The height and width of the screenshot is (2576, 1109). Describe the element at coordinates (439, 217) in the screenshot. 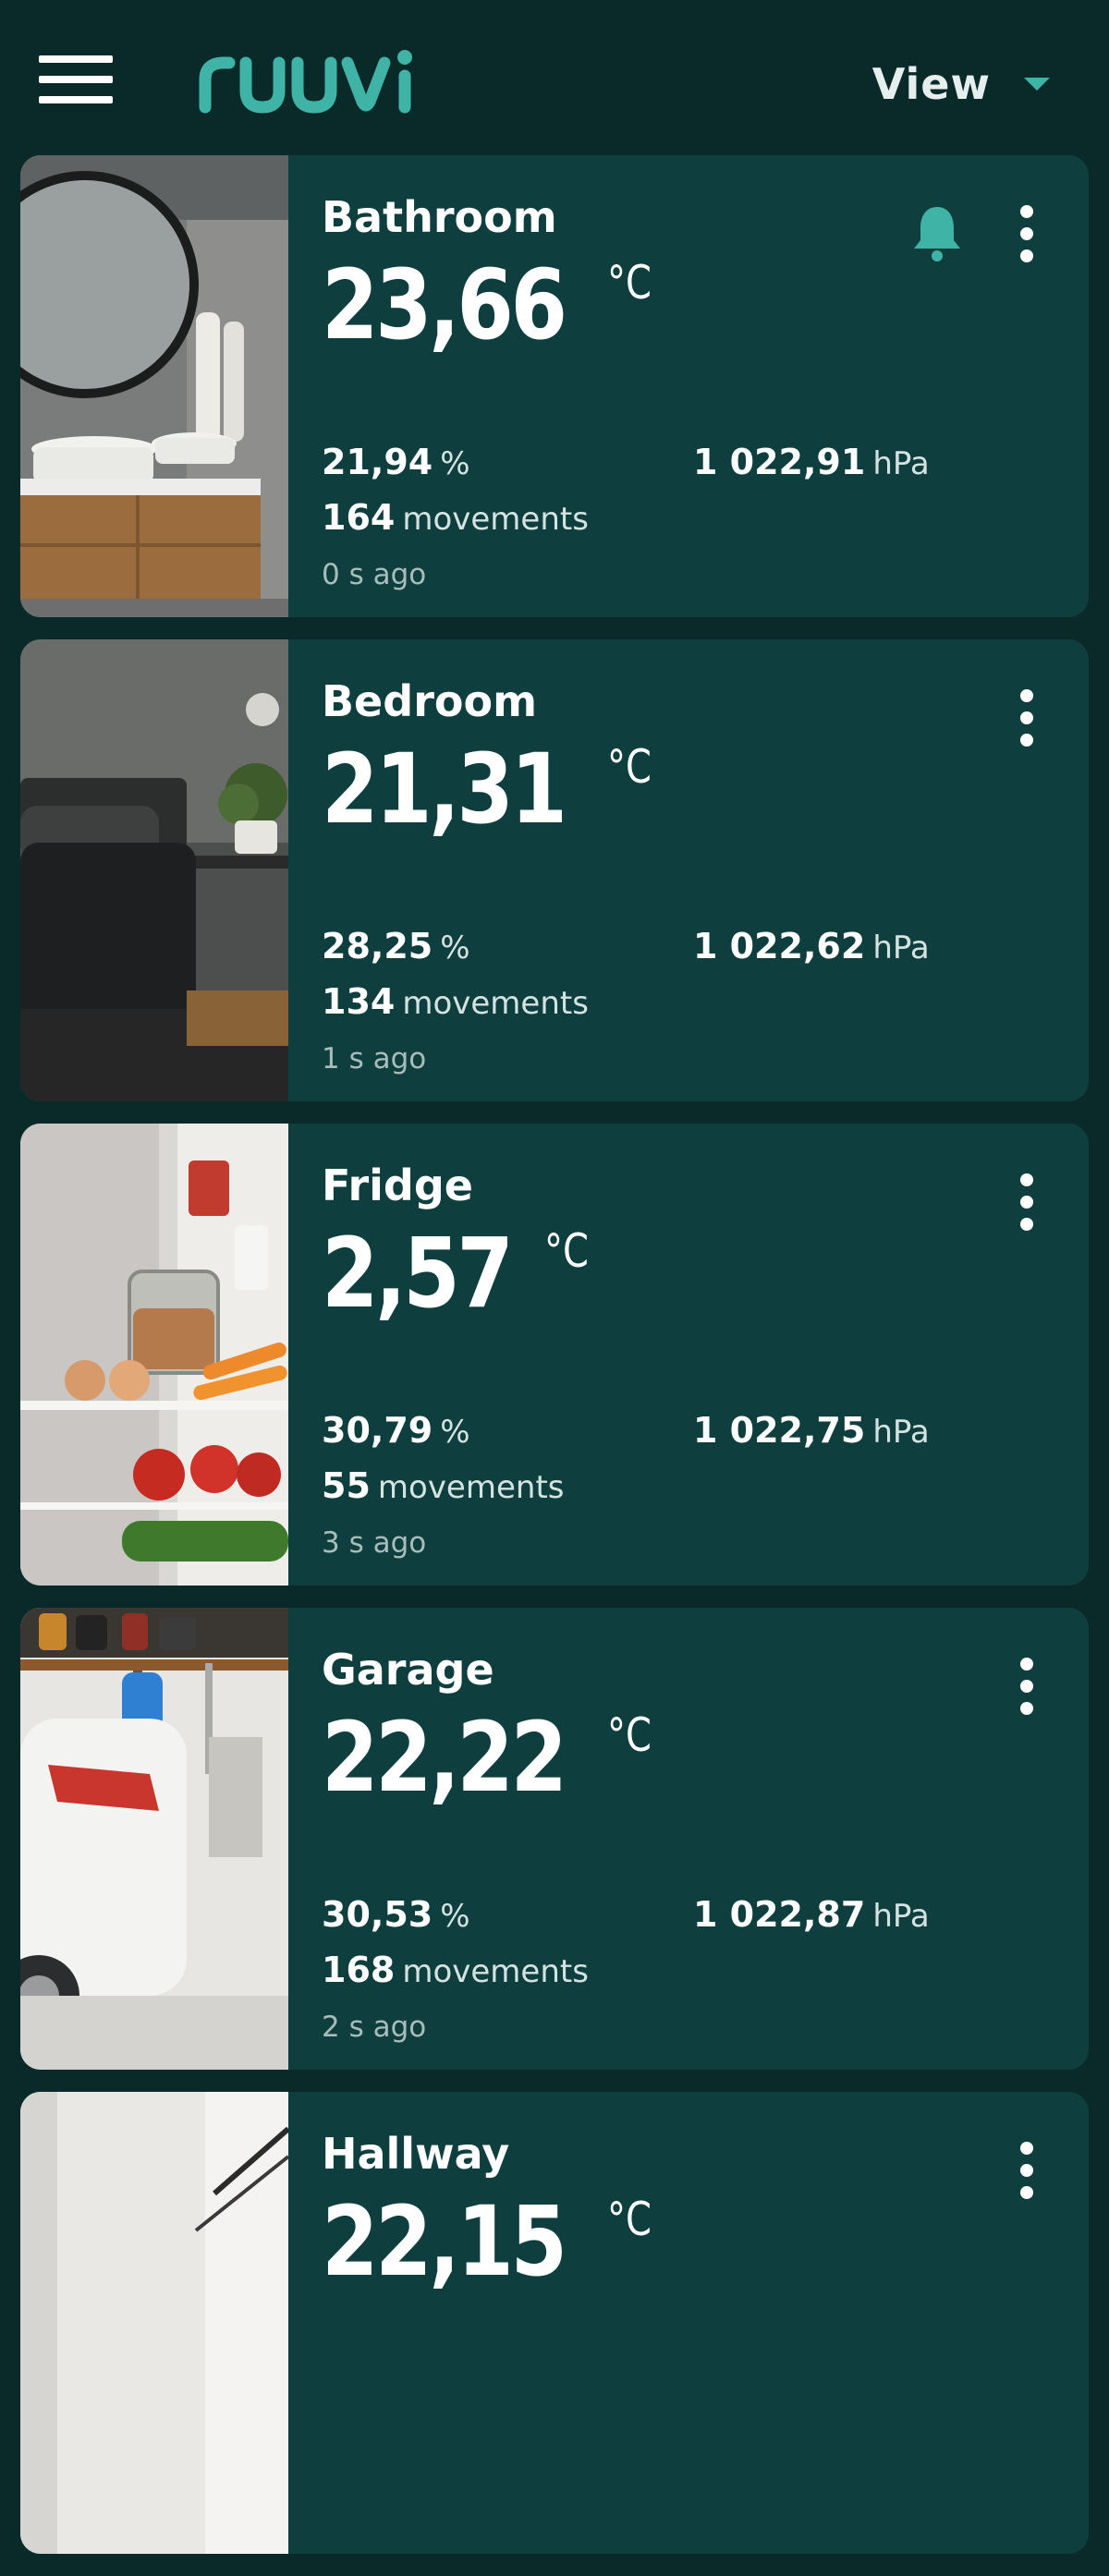

I see `sensor-name: Bathroom` at that location.